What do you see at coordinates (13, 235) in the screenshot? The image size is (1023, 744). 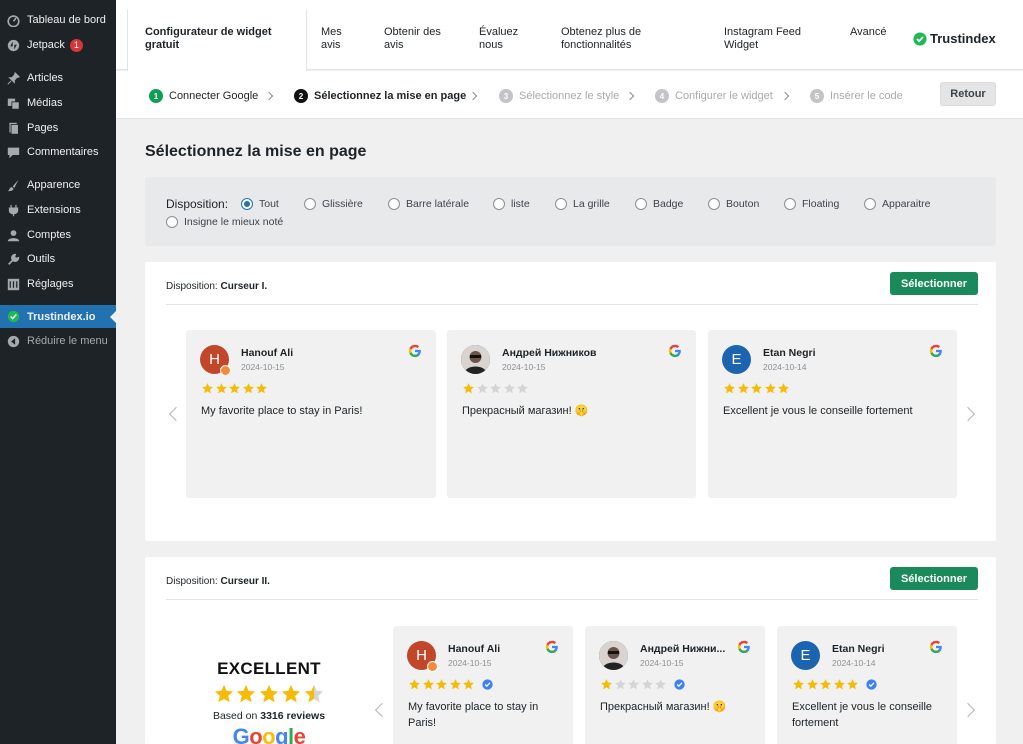 I see `user-icon` at bounding box center [13, 235].